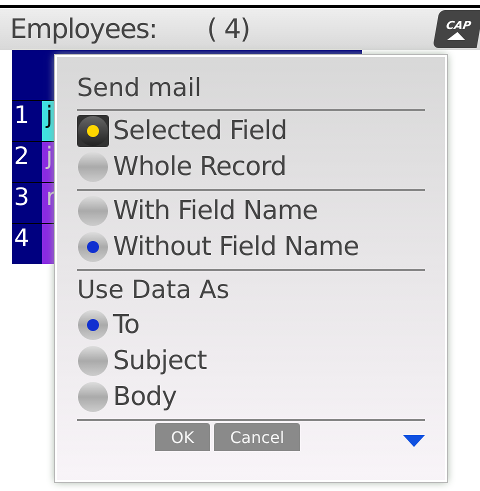 The height and width of the screenshot is (491, 480). Describe the element at coordinates (456, 29) in the screenshot. I see `caps-indicator: CAP` at that location.